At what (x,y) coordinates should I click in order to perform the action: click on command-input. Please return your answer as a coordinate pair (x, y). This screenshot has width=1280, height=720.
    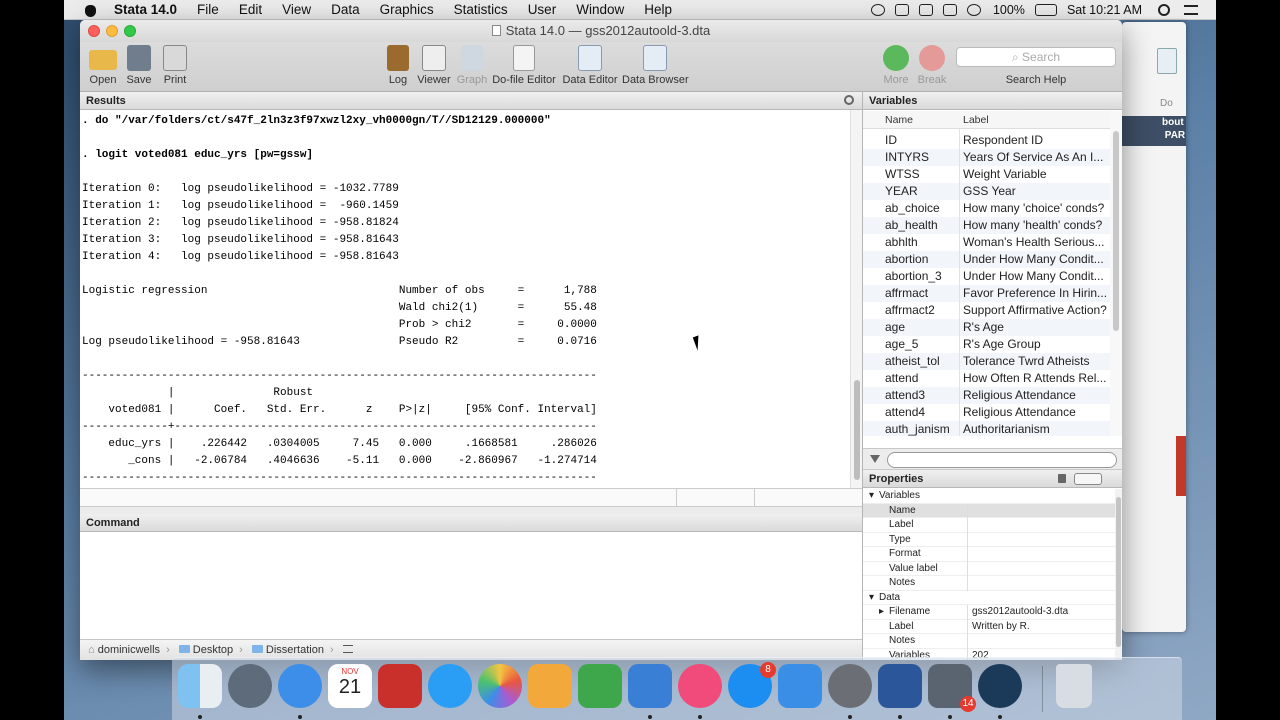
    Looking at the image, I should click on (471, 586).